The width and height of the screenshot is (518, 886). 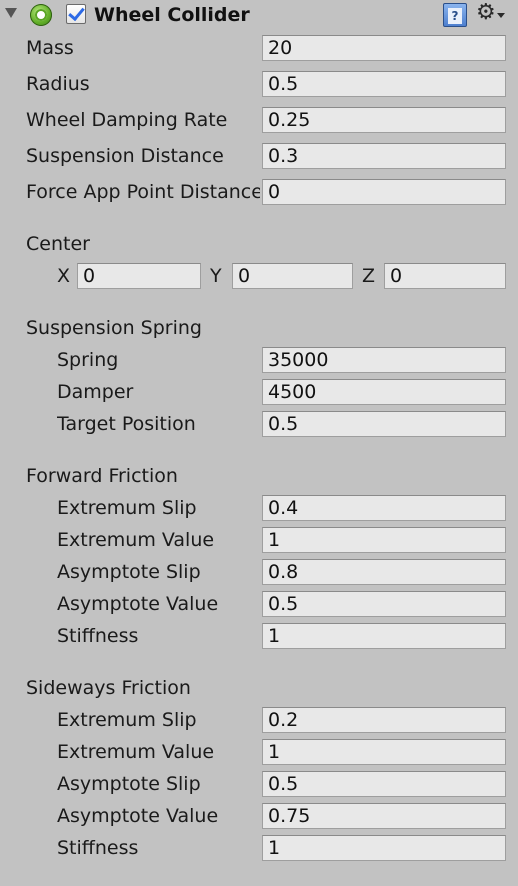 I want to click on wheel-damping-rate-field: 0.25, so click(x=384, y=120).